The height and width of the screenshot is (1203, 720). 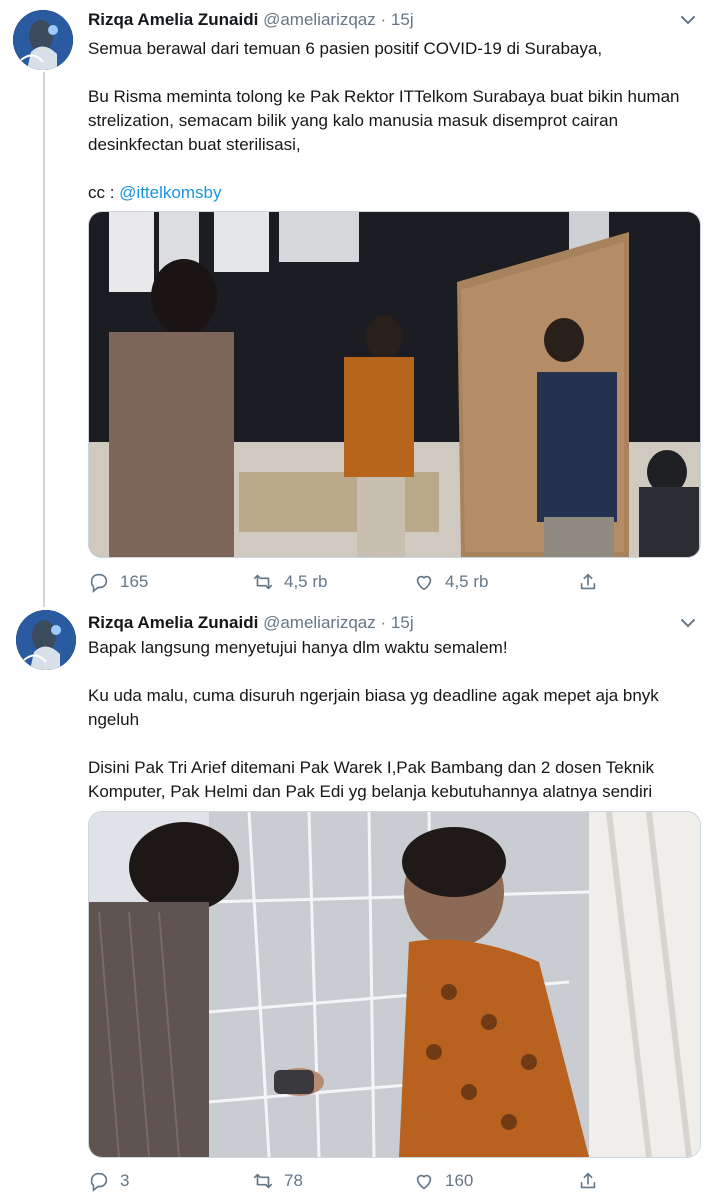 What do you see at coordinates (125, 1180) in the screenshot?
I see `reply-count: 3` at bounding box center [125, 1180].